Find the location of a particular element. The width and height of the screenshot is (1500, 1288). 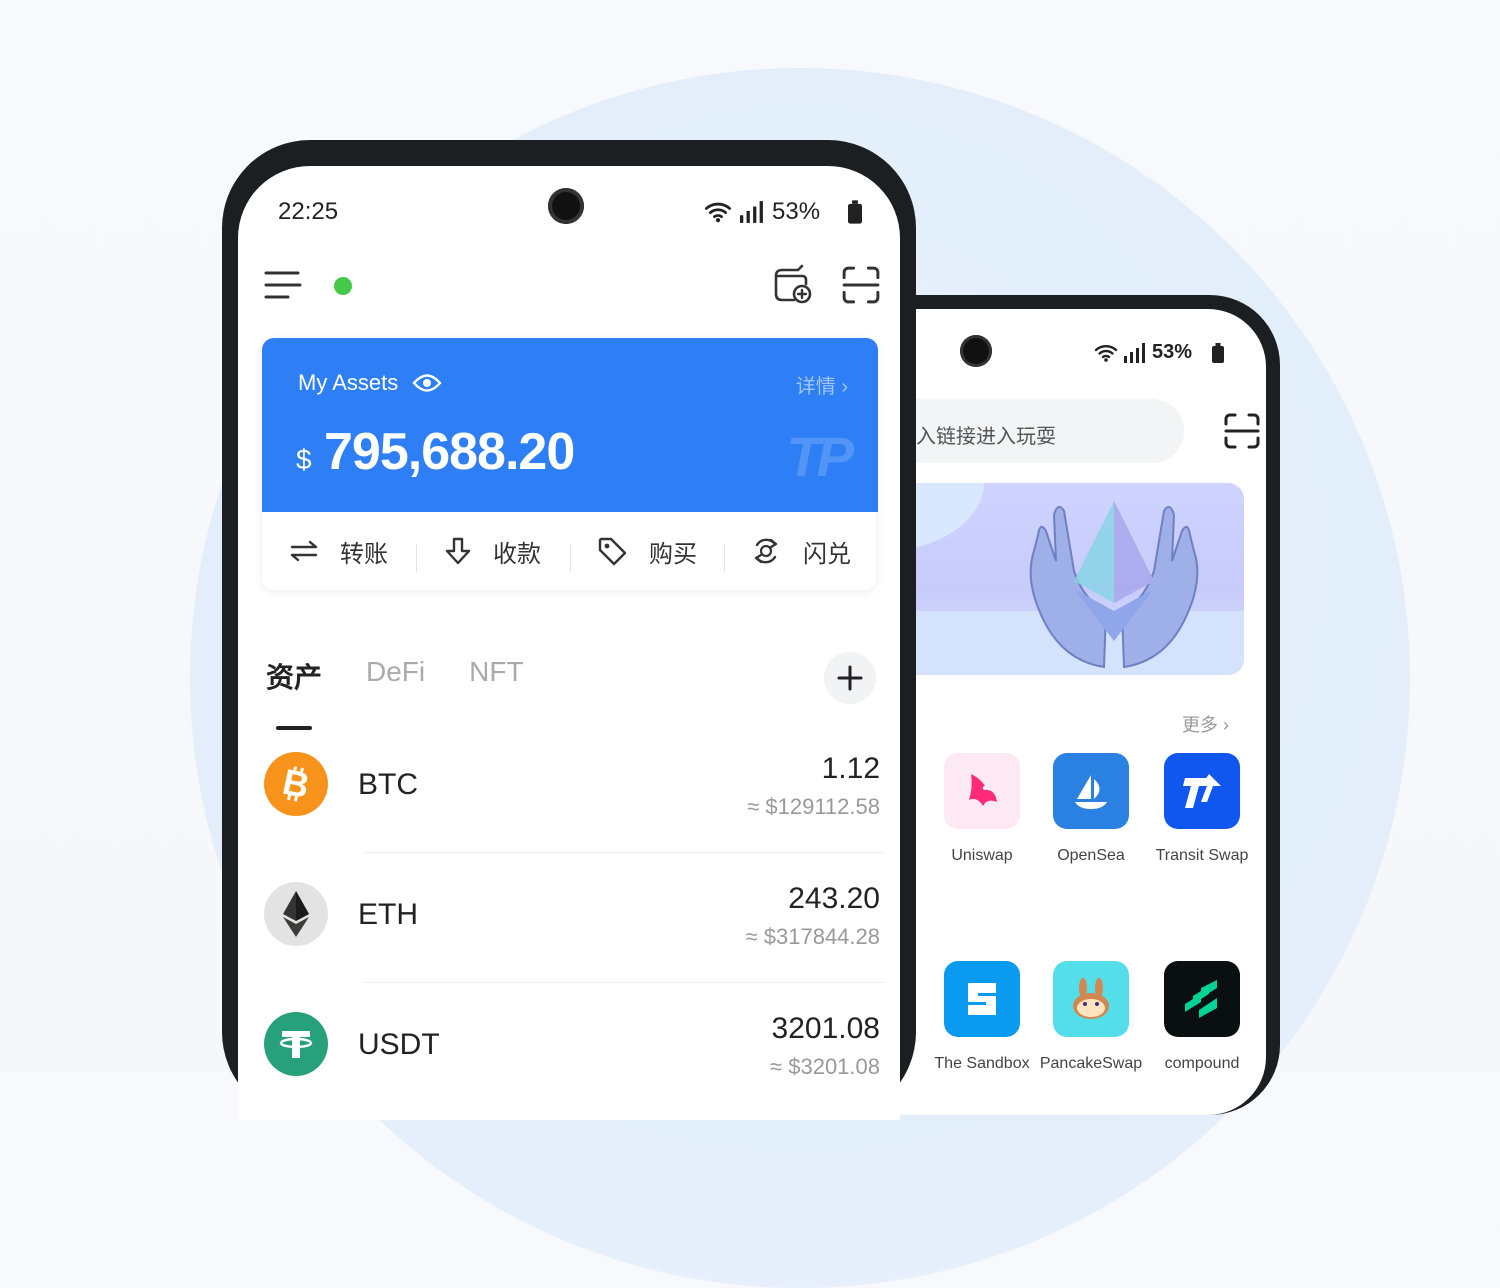

assets-title-row: My Assets is located at coordinates (370, 383).